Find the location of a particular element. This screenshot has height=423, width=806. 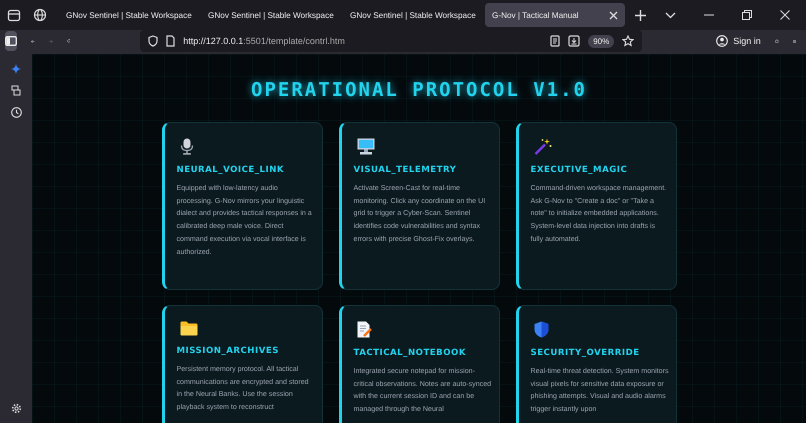

star-icon is located at coordinates (628, 41).